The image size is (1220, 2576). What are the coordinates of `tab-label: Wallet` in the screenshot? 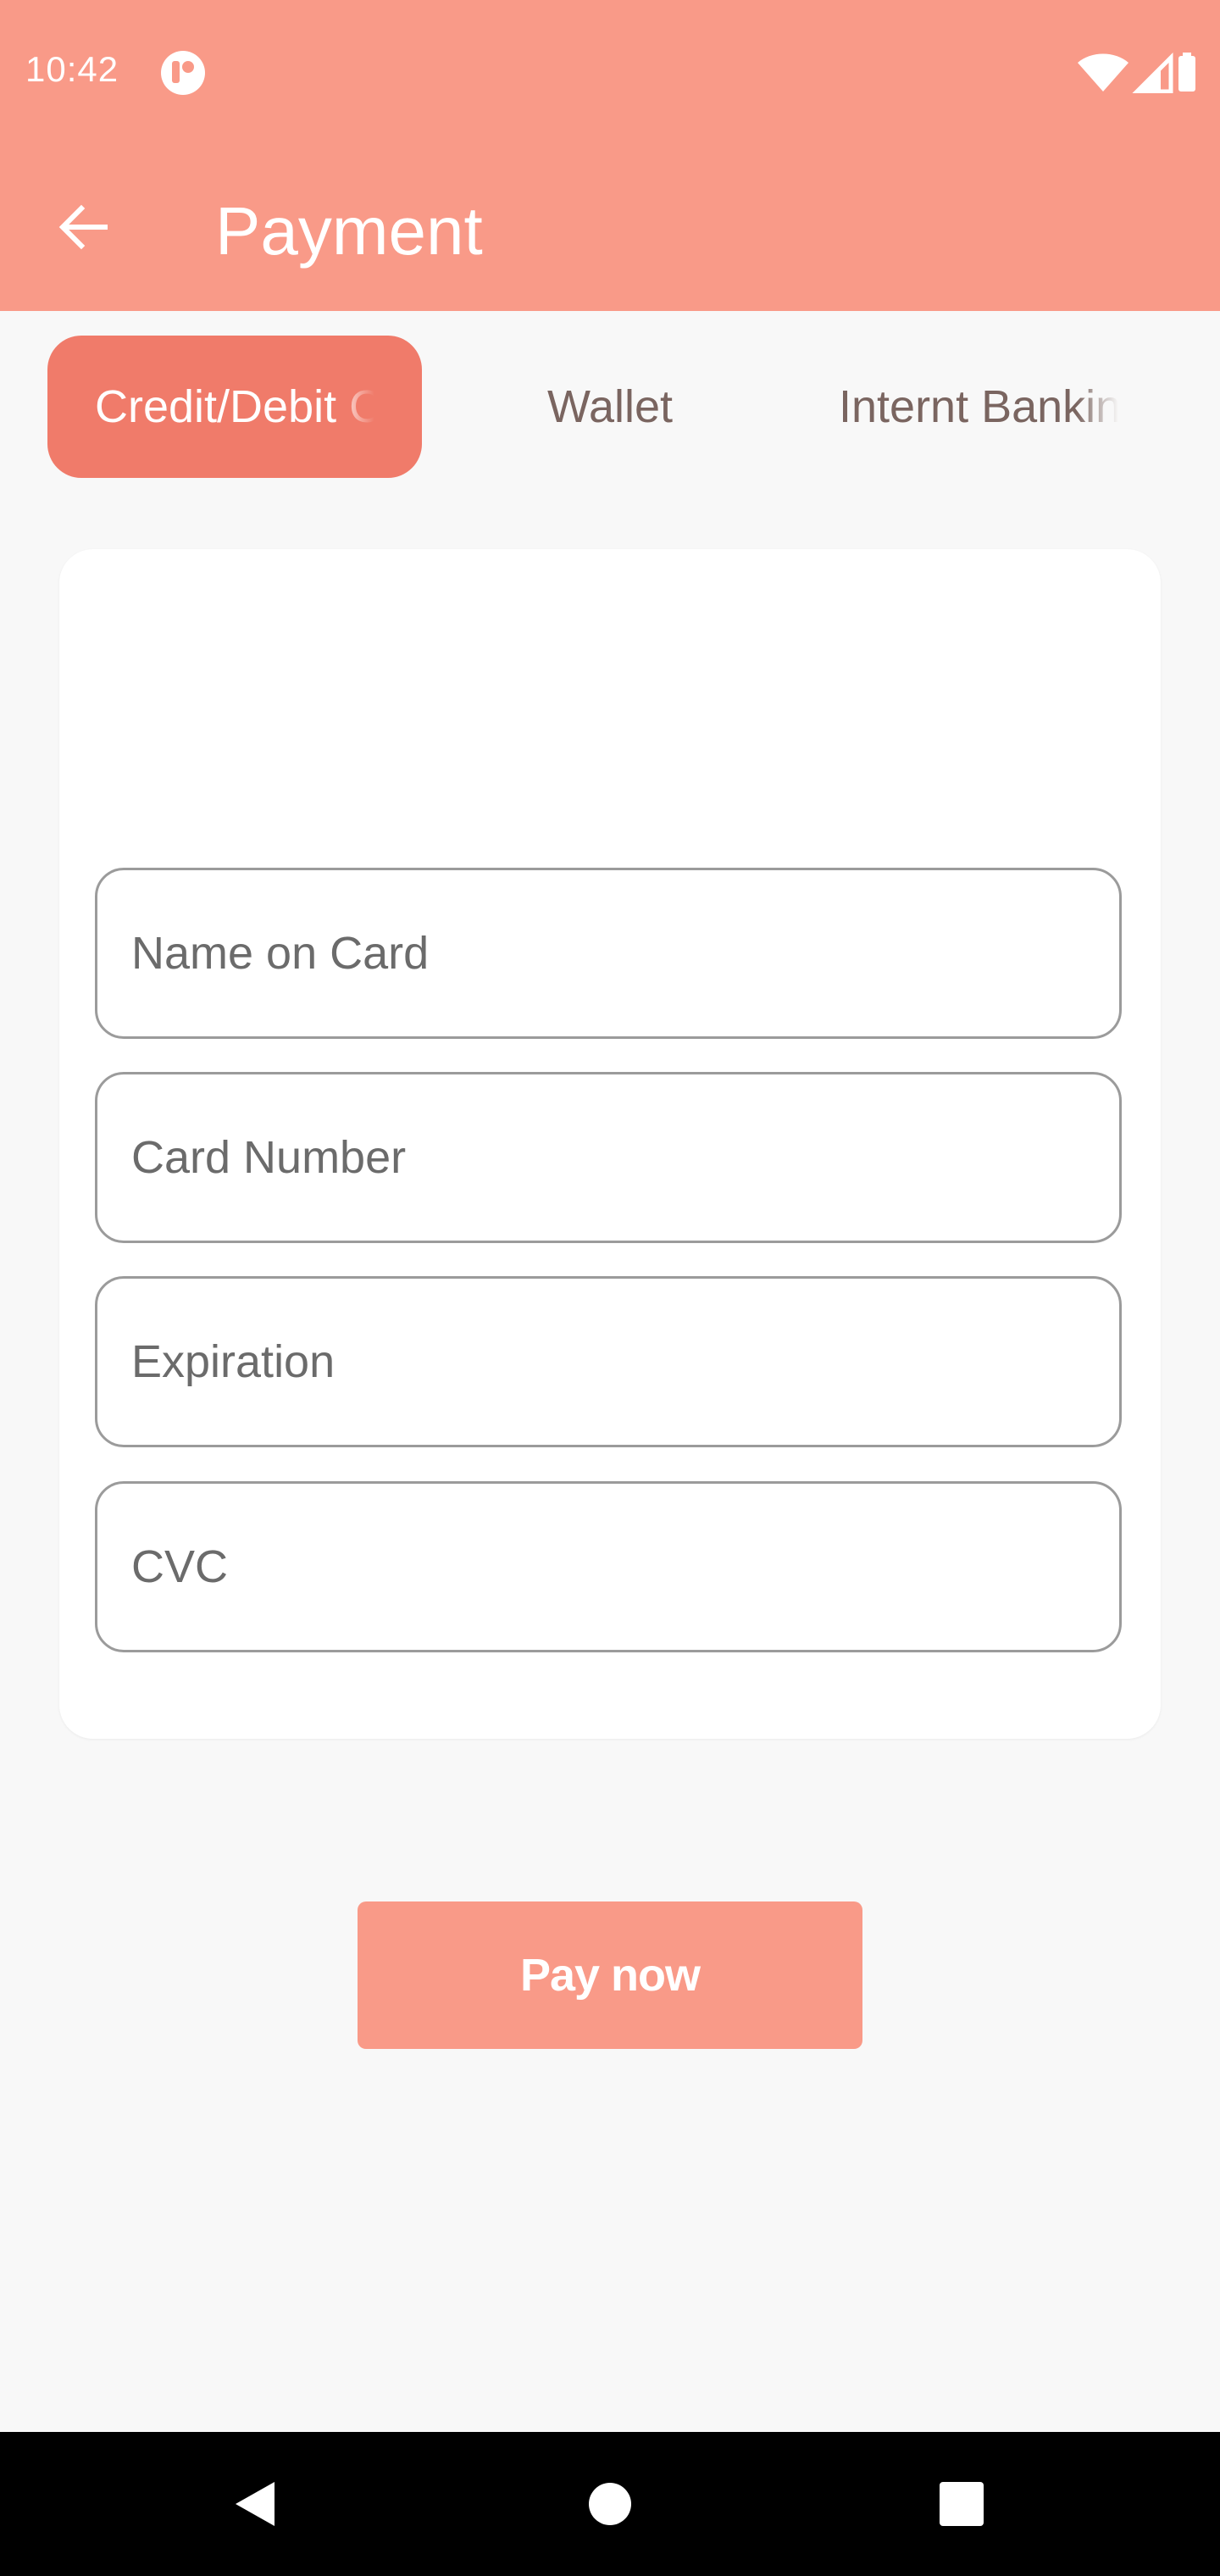 It's located at (610, 406).